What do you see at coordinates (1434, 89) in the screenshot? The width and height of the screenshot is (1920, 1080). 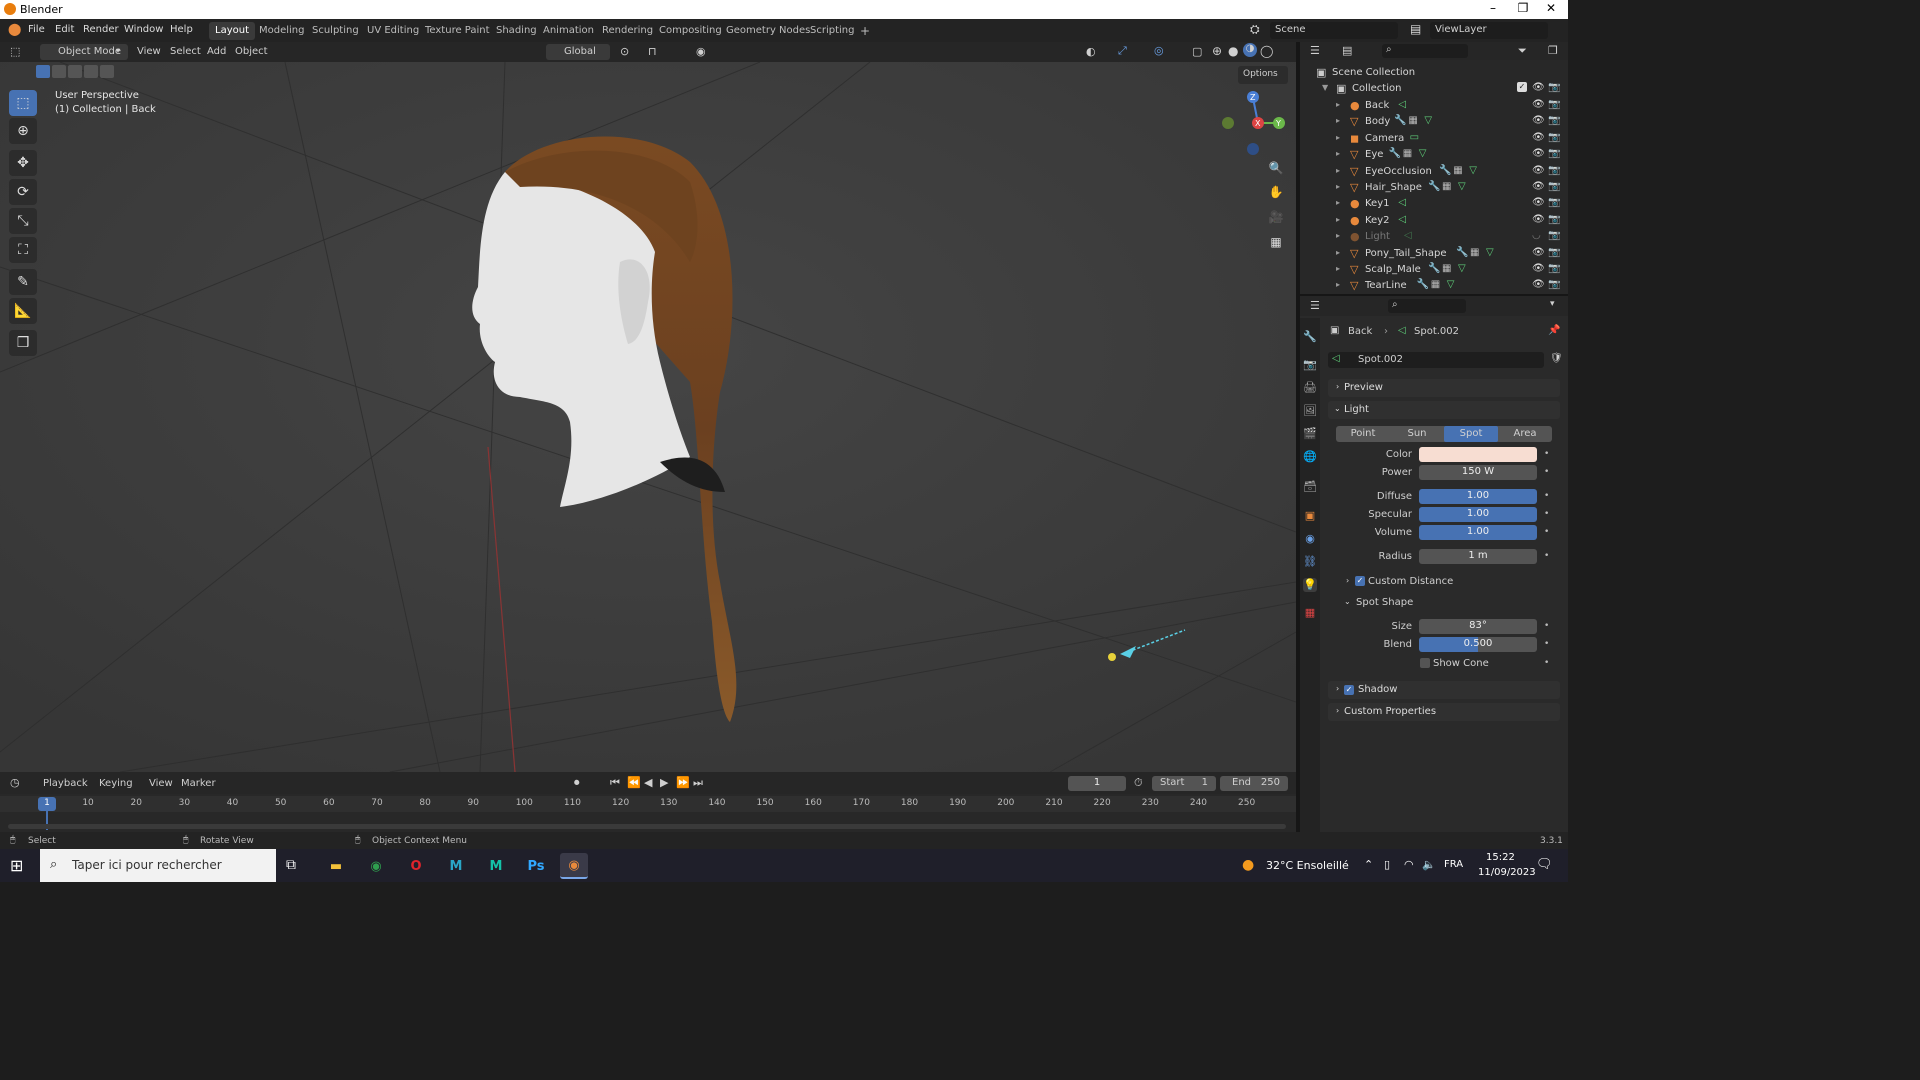 I see `outliner-collection: ▼ ▣ Collection ✓ 👁 📷` at bounding box center [1434, 89].